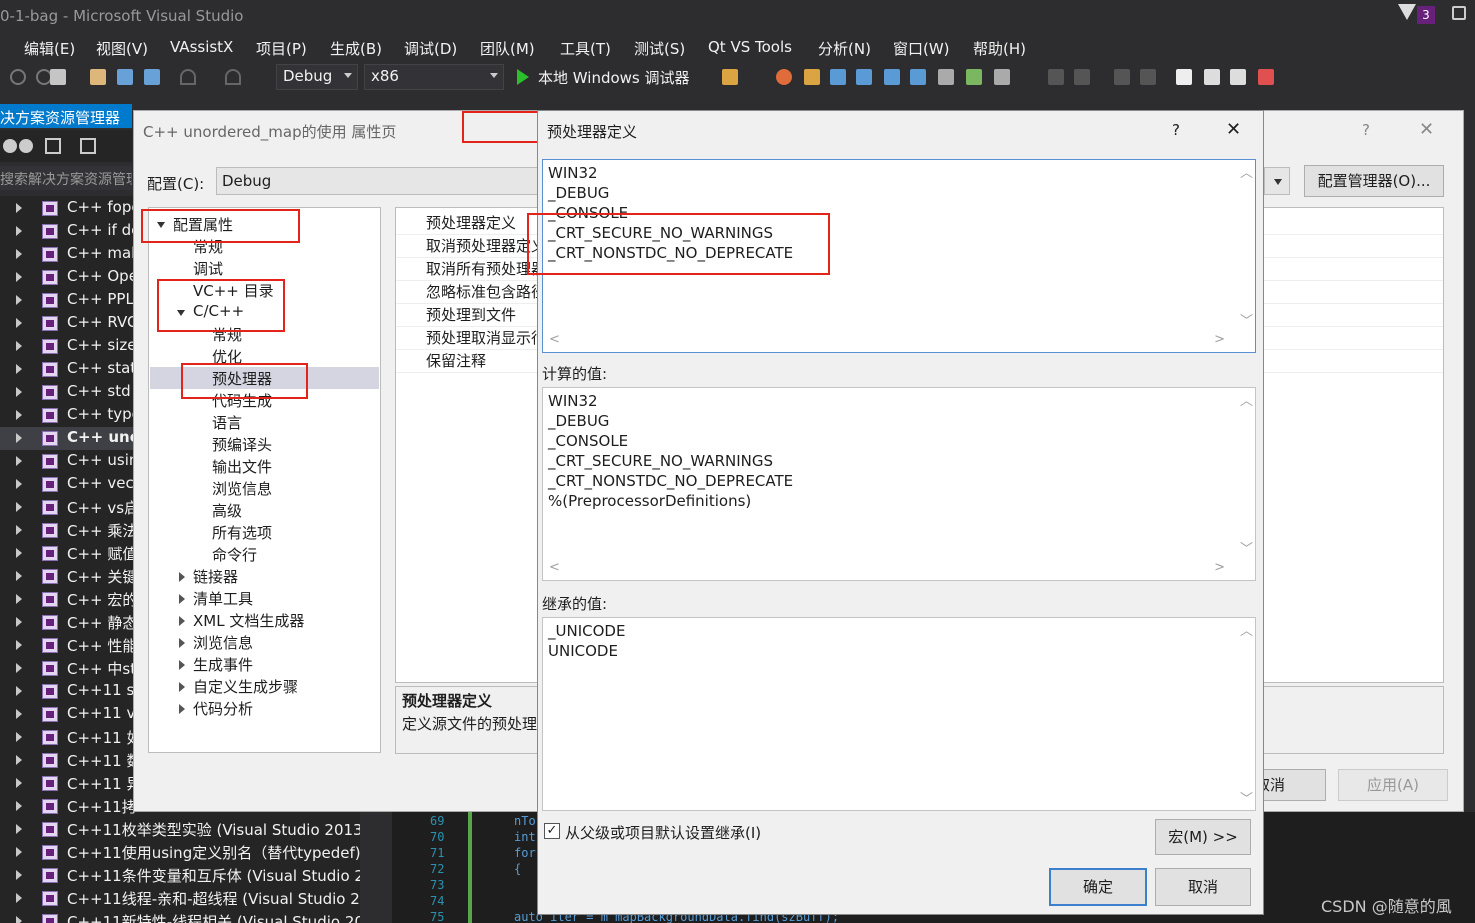 The image size is (1475, 923). What do you see at coordinates (430, 48) in the screenshot?
I see `menu-item-5: 调试(D)` at bounding box center [430, 48].